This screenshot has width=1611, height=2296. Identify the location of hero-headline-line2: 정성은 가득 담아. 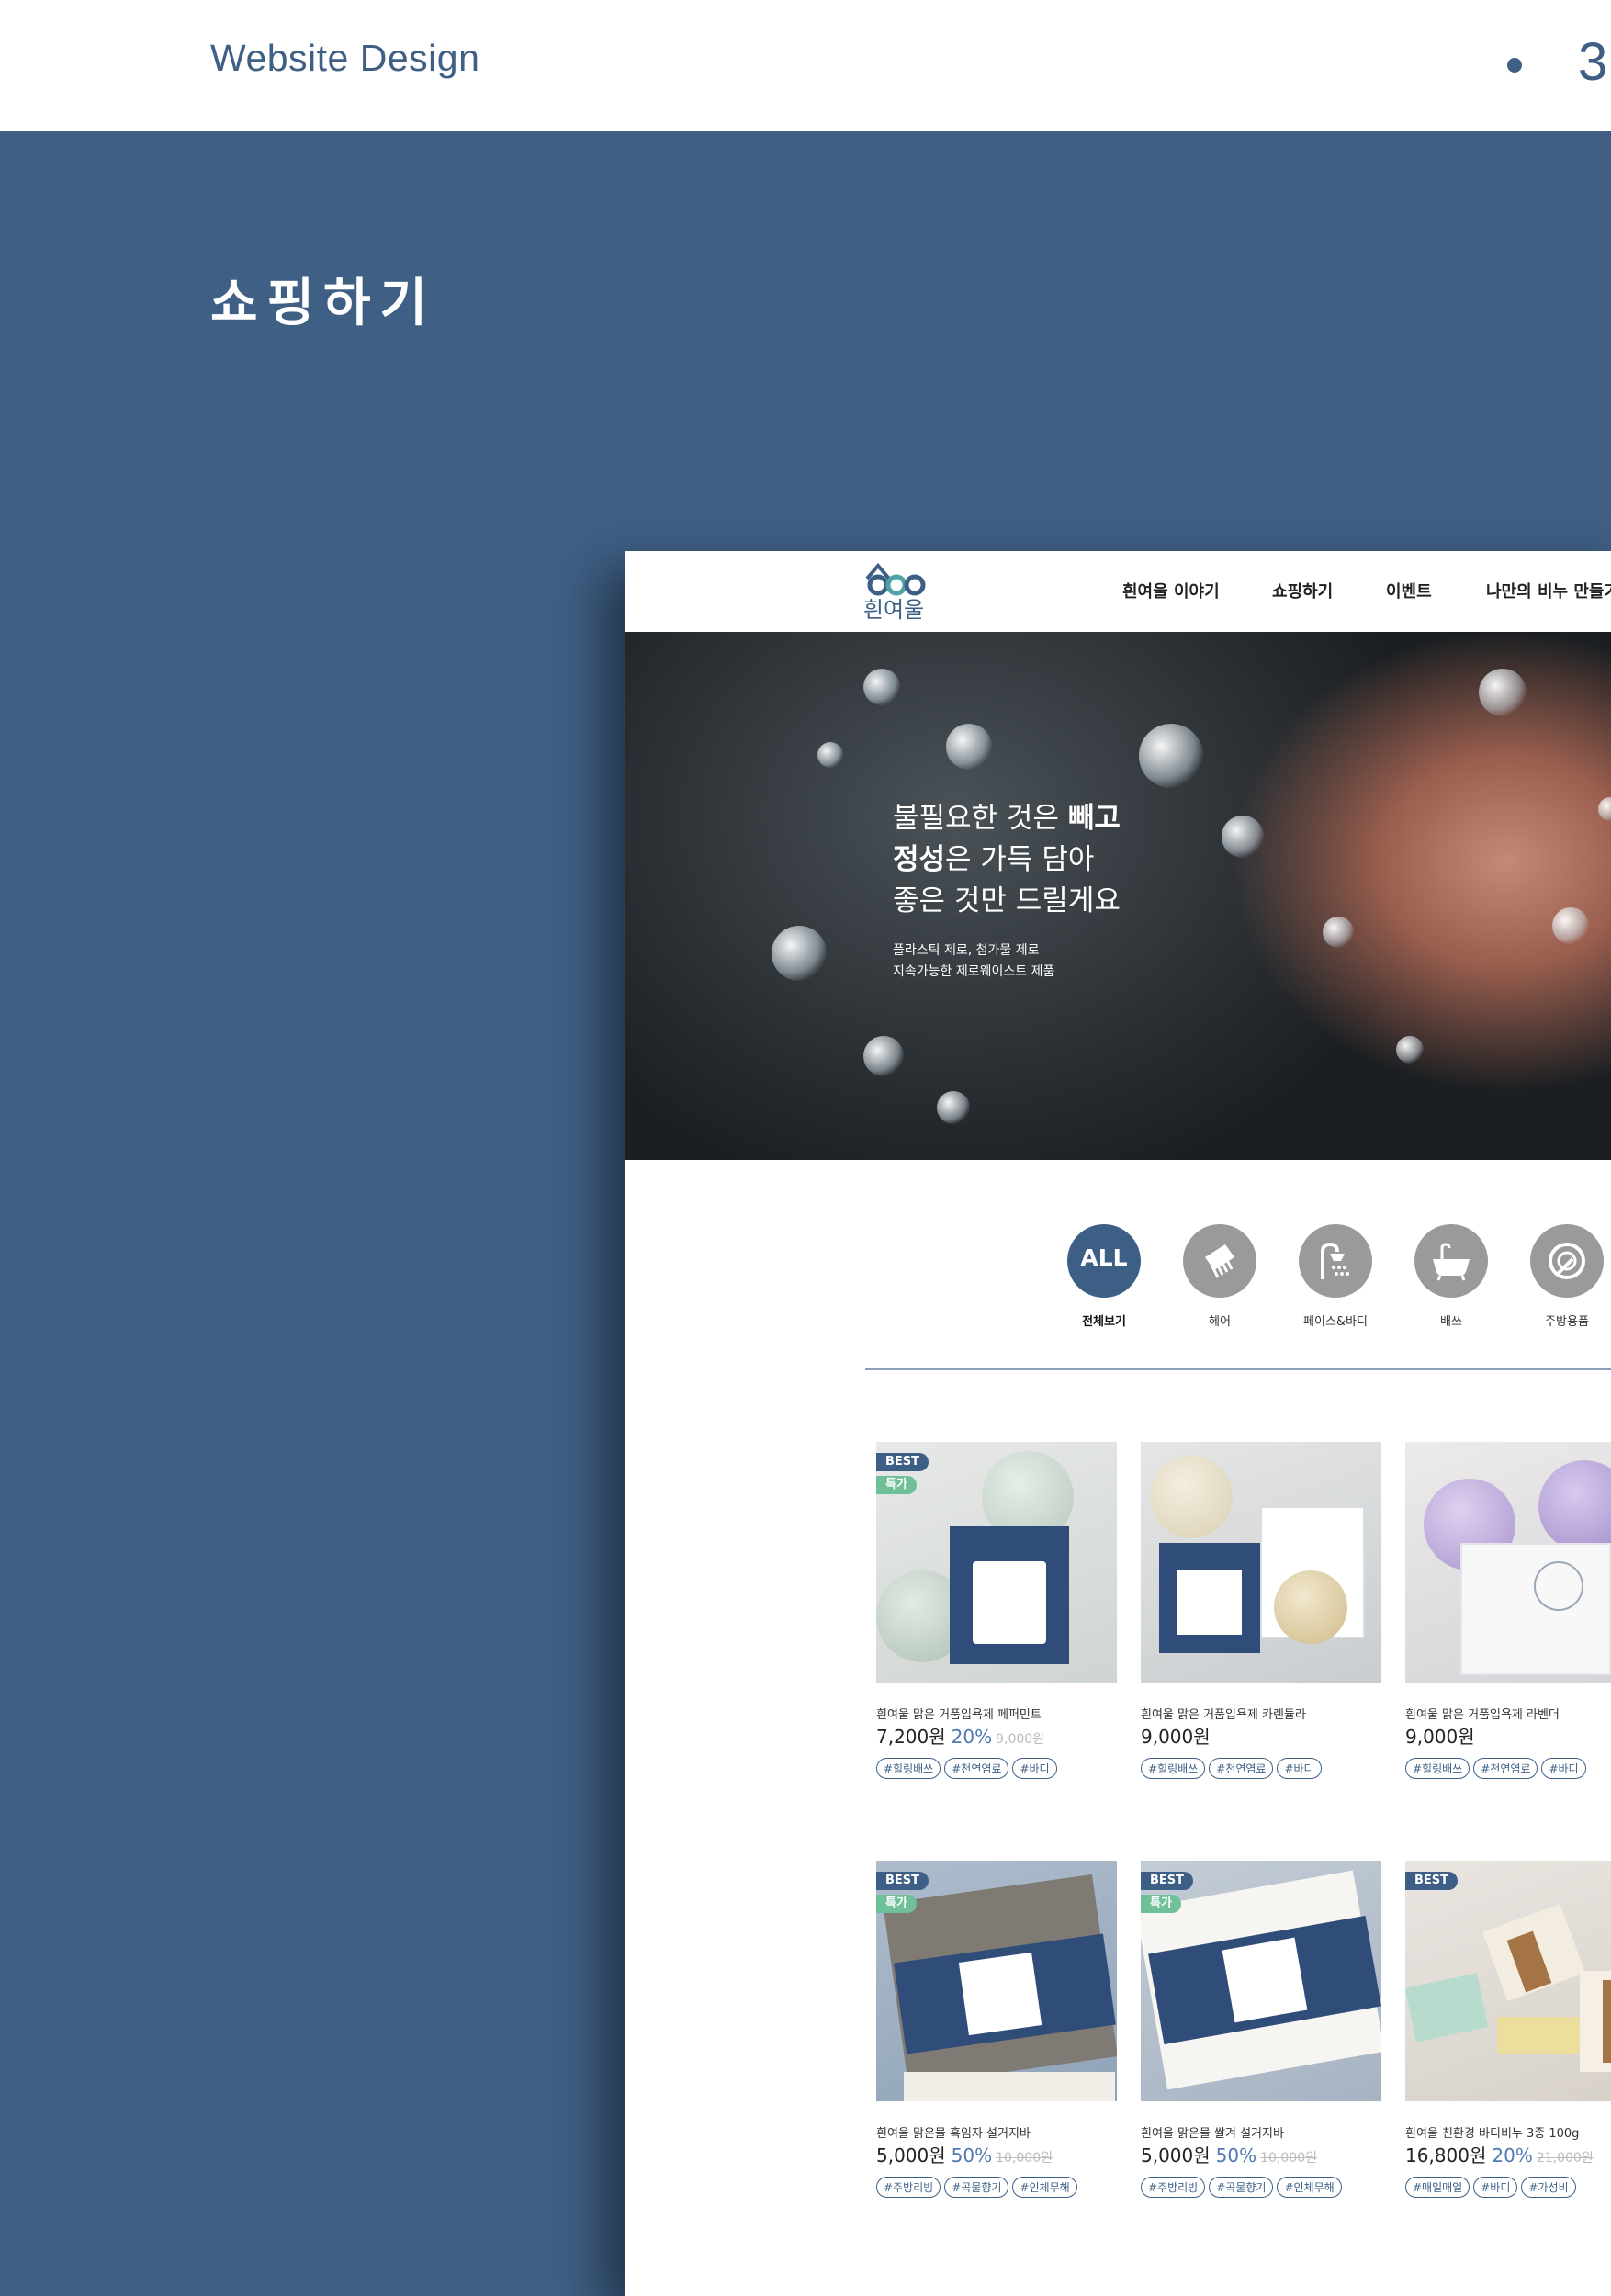
(993, 856).